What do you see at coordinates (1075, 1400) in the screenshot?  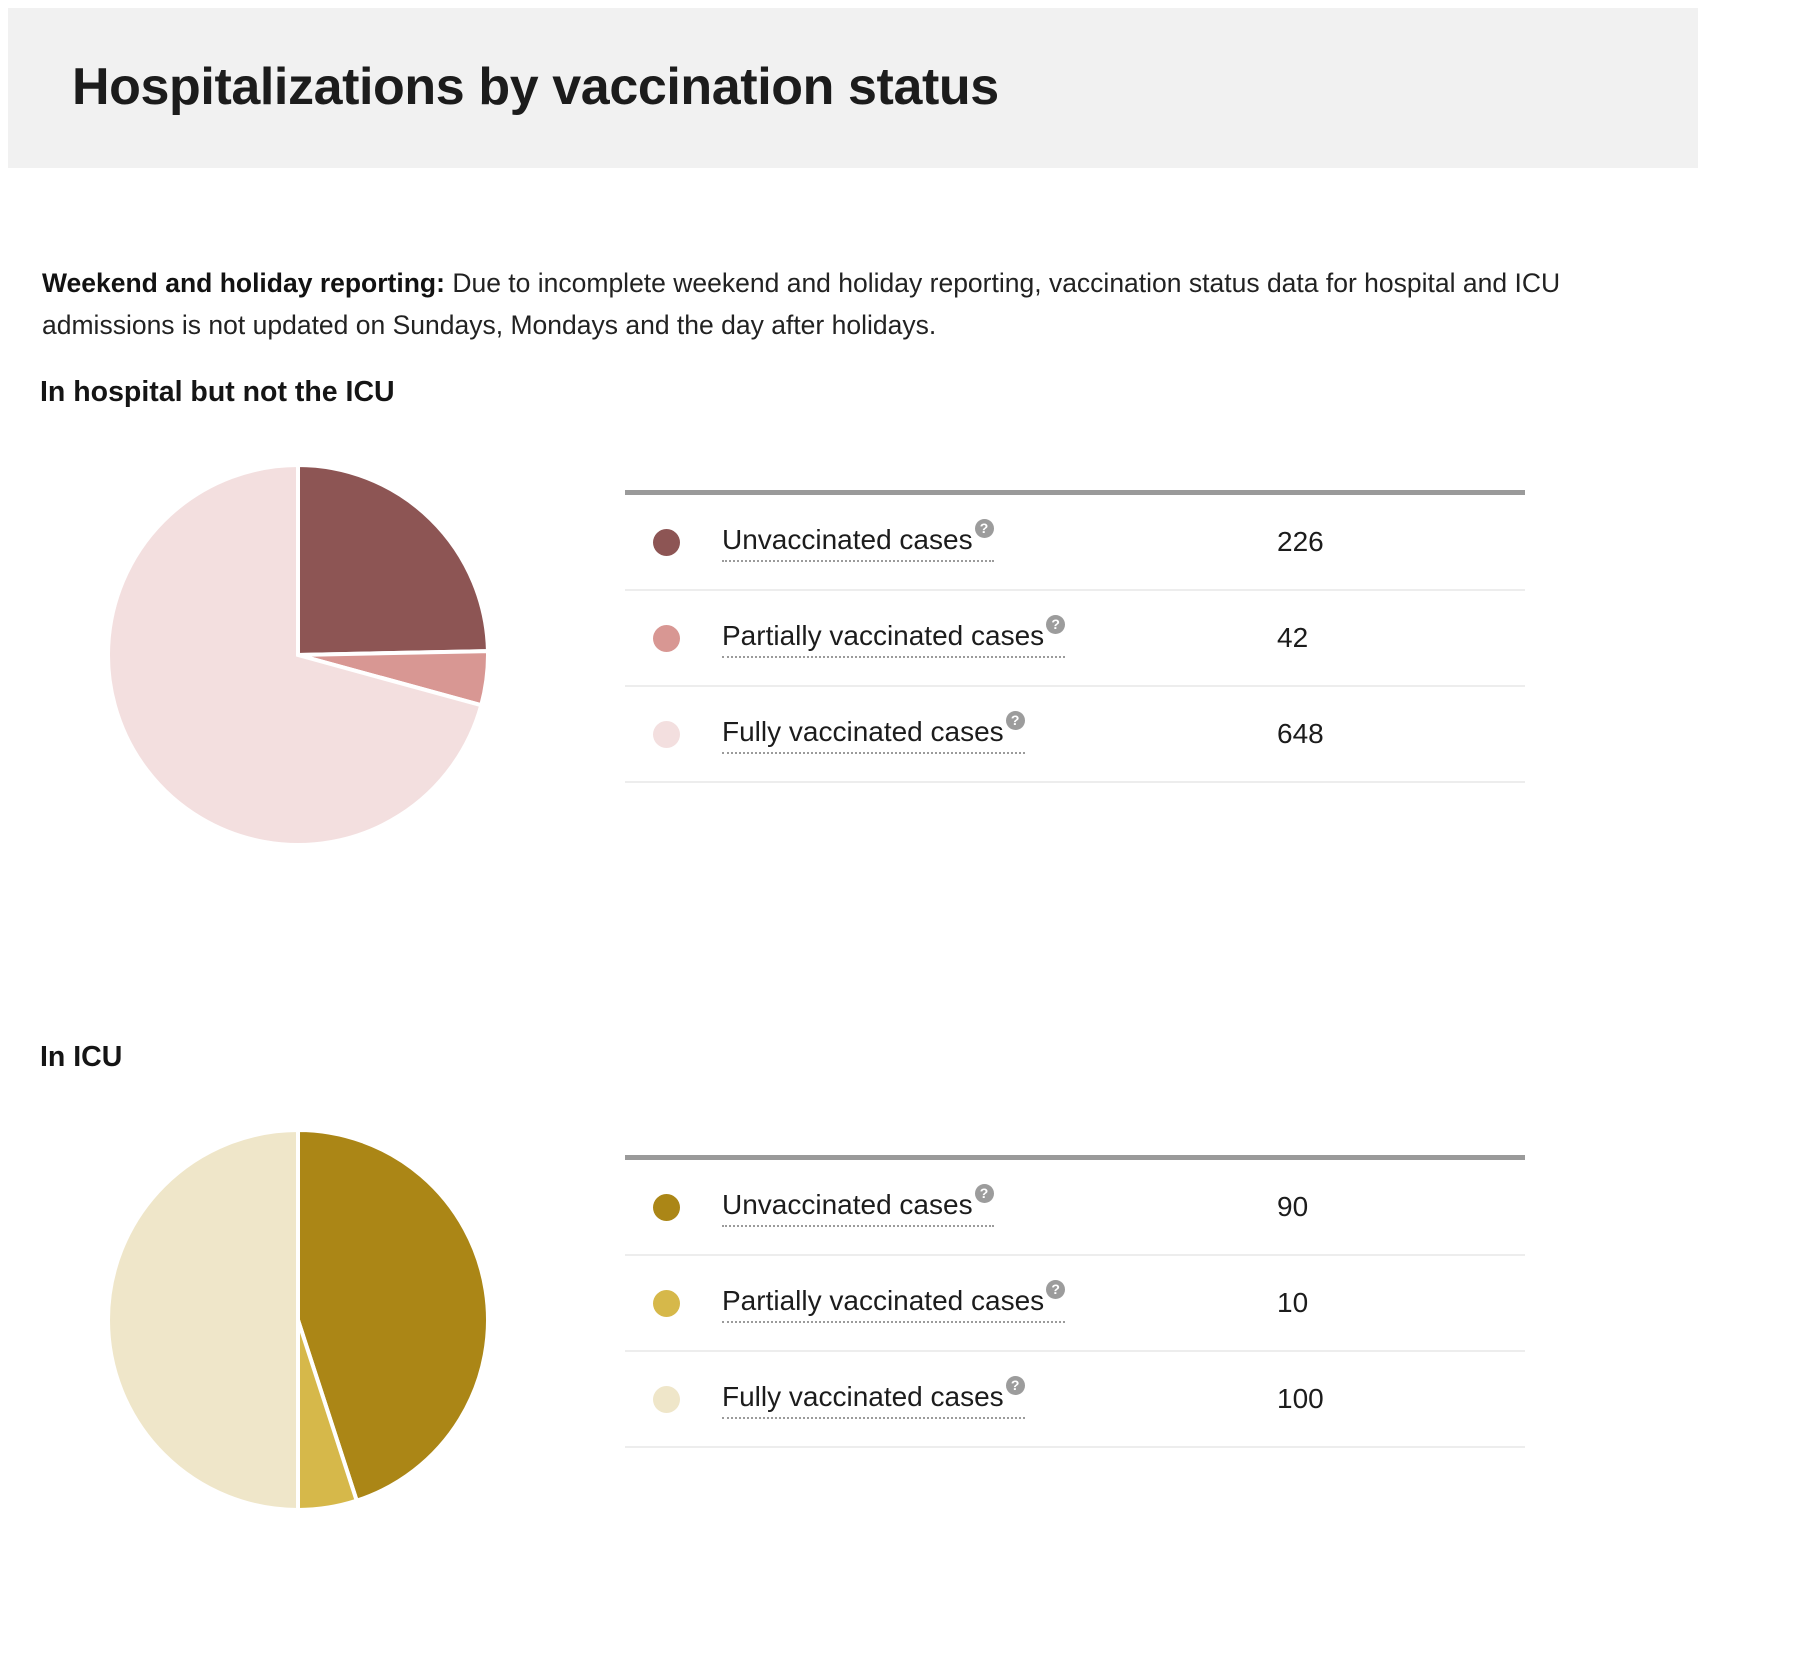 I see `table-row: Fully vaccinated cases? 100` at bounding box center [1075, 1400].